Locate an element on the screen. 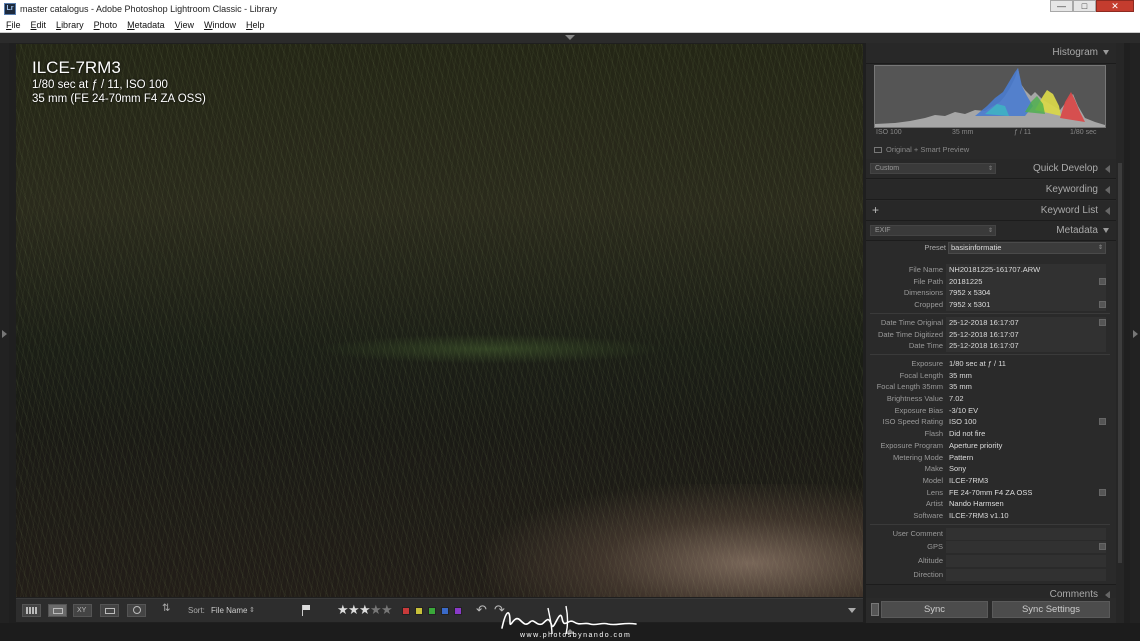 This screenshot has height=641, width=1140. overlay-exposure-info: 1/80 sec at ƒ / 11, ISO 100 is located at coordinates (100, 85).